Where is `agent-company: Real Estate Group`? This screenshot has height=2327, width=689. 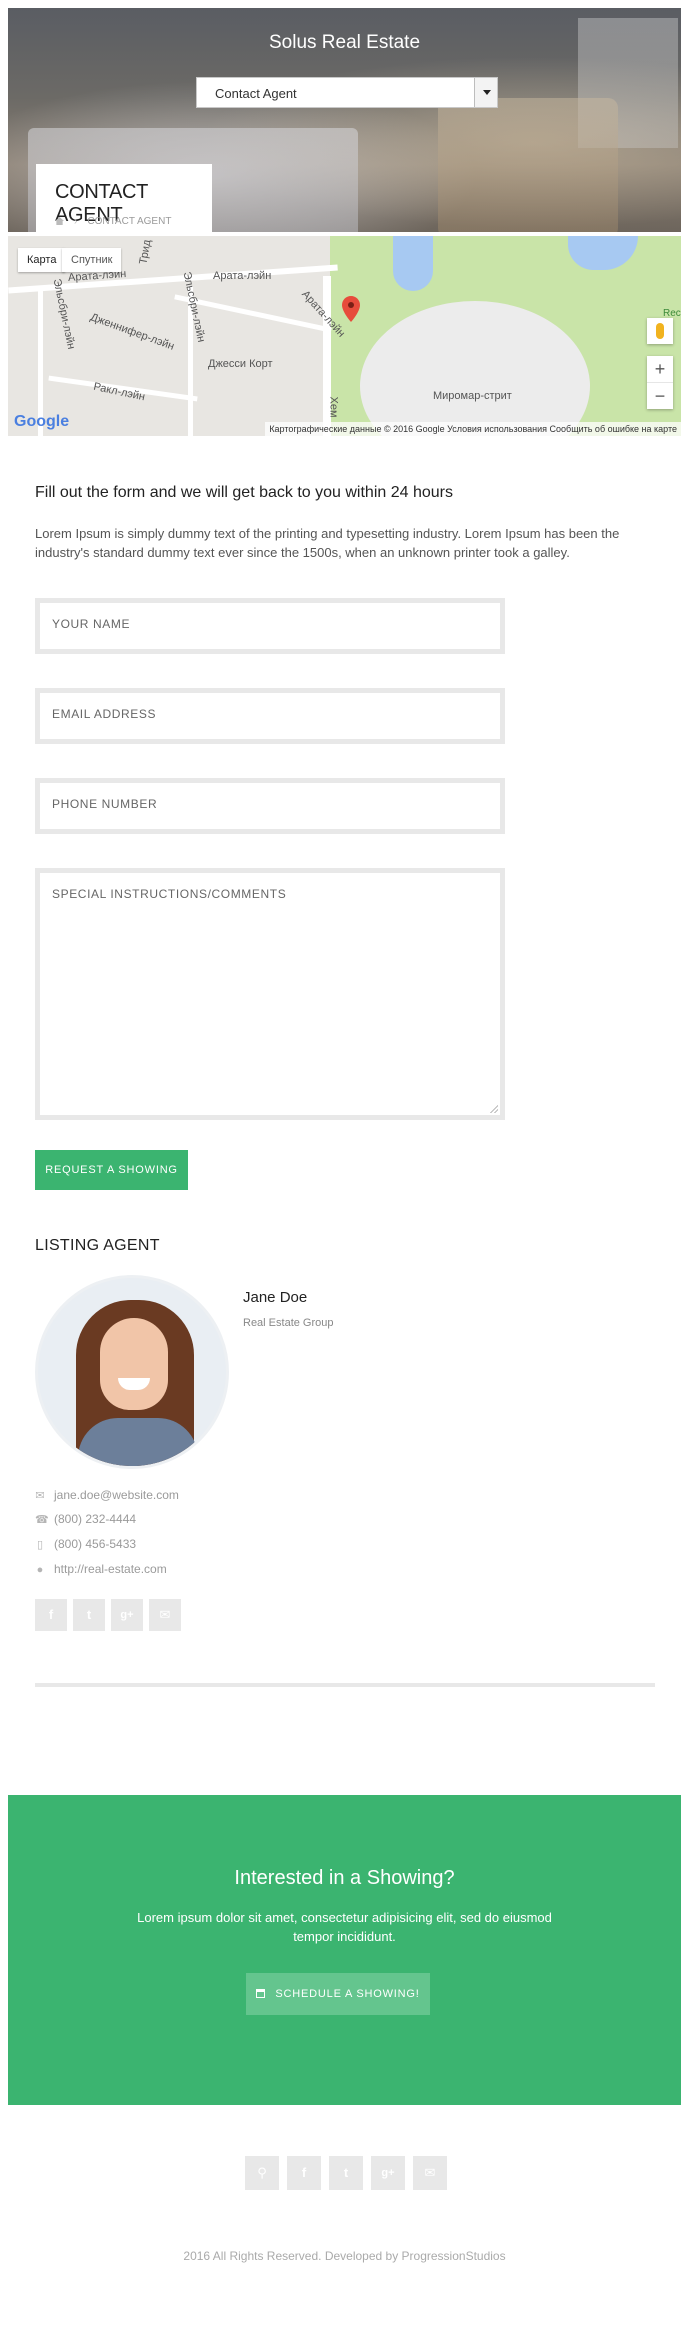
agent-company: Real Estate Group is located at coordinates (288, 1323).